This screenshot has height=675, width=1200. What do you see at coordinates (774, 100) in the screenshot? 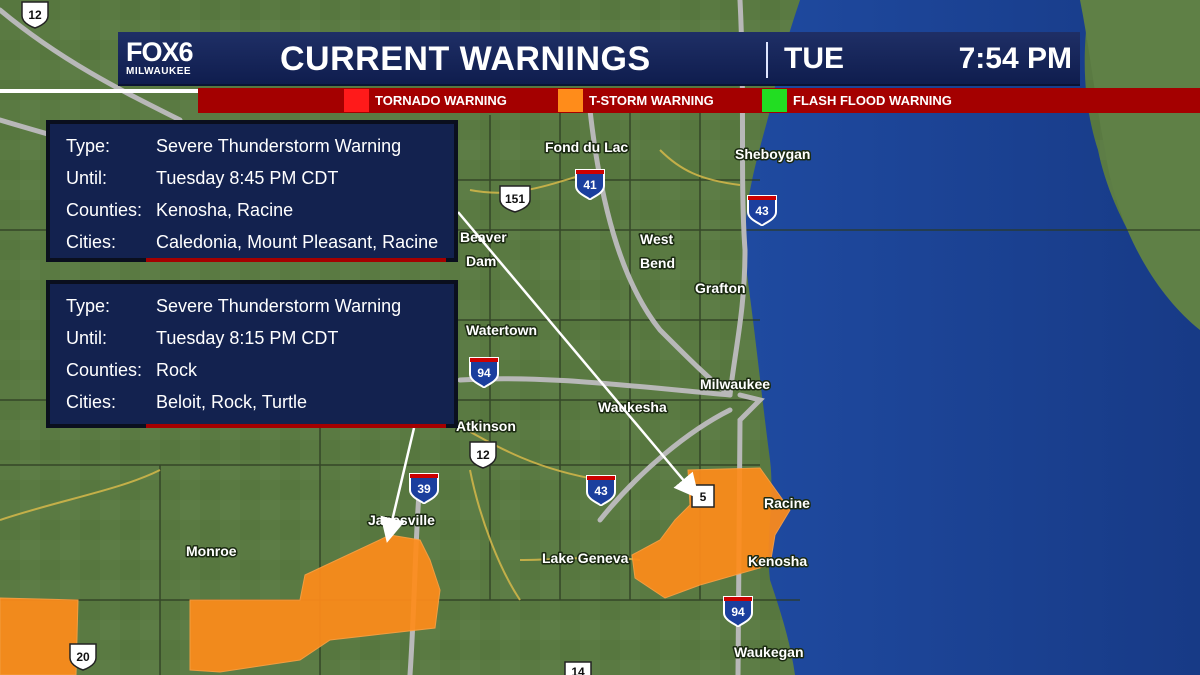
I see `legend-swatch-flash-flood` at bounding box center [774, 100].